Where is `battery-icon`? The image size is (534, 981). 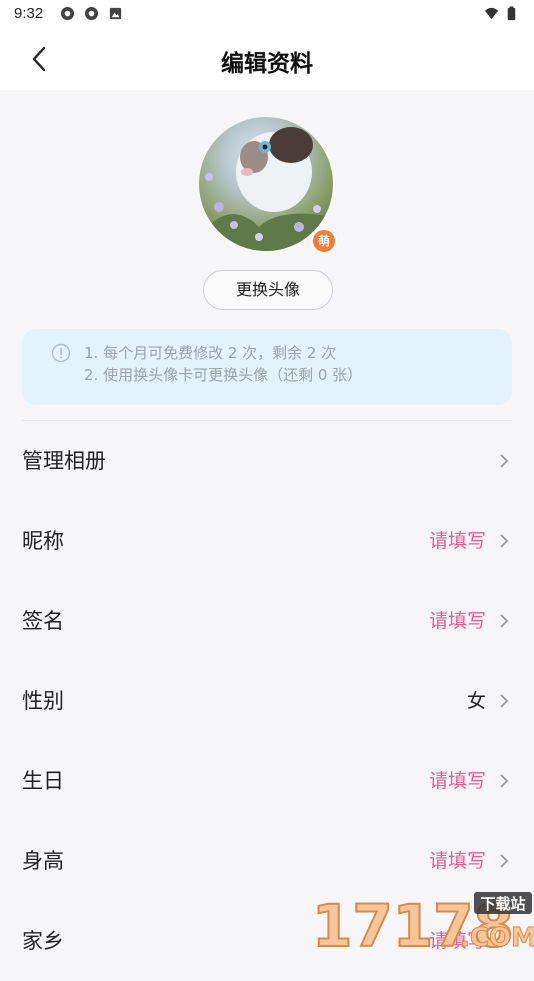
battery-icon is located at coordinates (511, 13).